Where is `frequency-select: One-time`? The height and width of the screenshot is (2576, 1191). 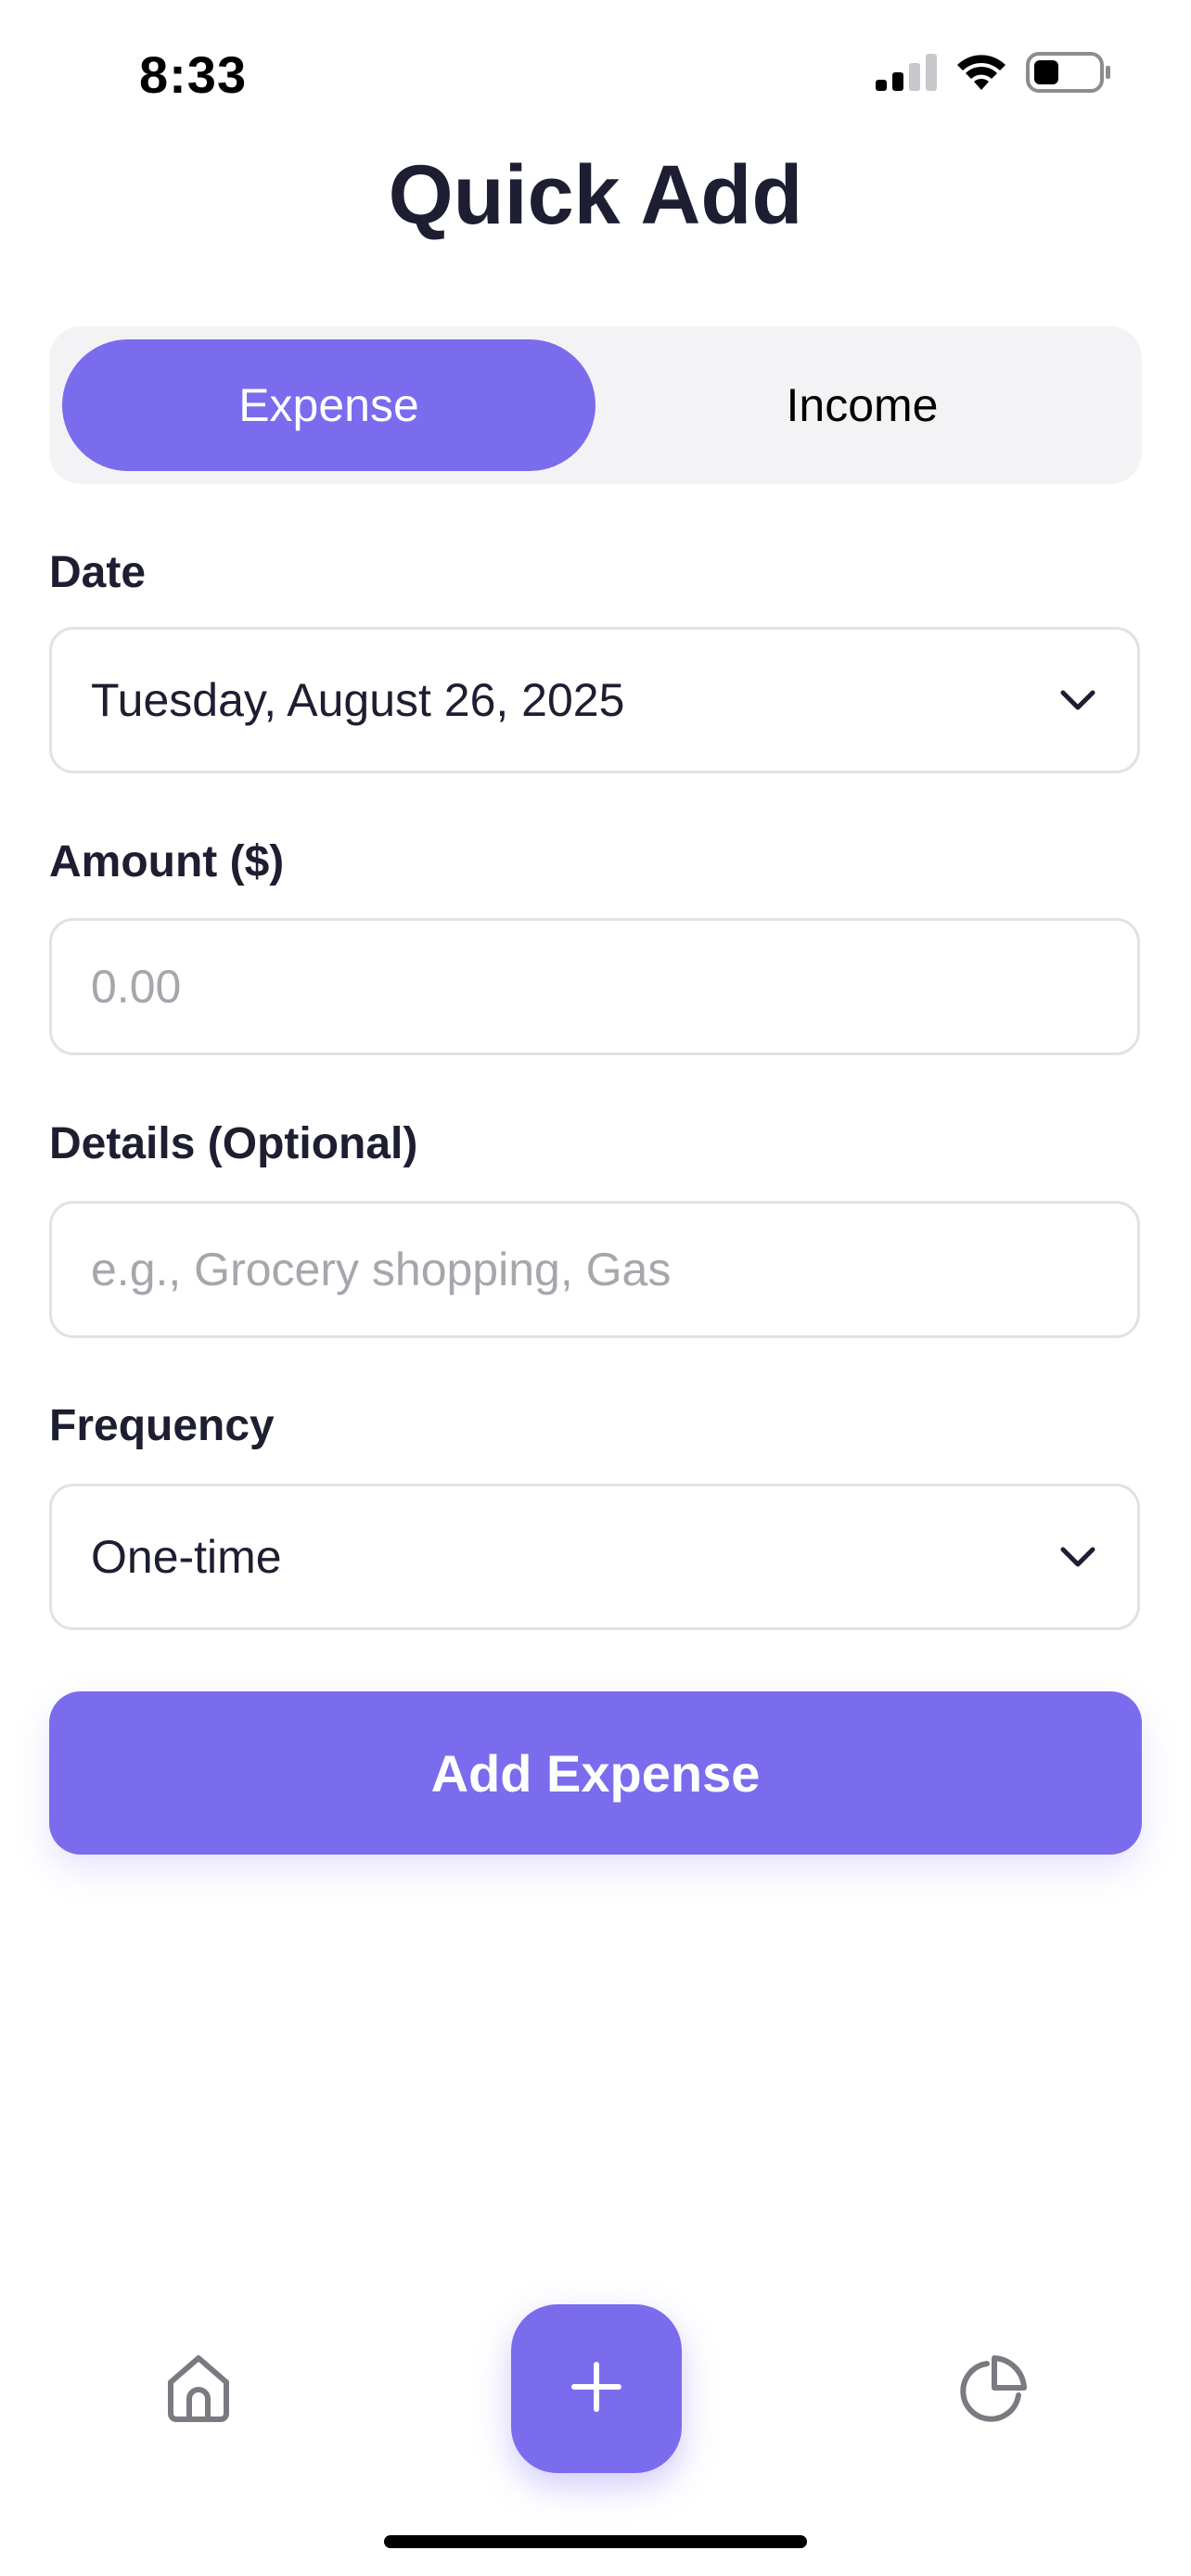
frequency-select: One-time is located at coordinates (594, 1557).